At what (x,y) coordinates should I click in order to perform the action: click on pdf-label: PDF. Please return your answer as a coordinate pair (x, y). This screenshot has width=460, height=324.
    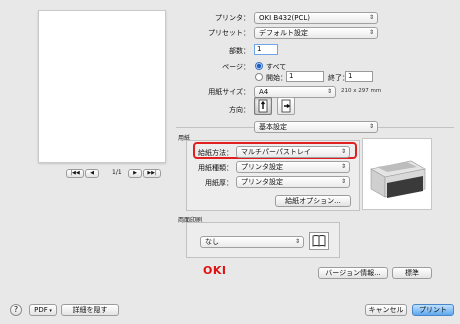
    Looking at the image, I should click on (41, 310).